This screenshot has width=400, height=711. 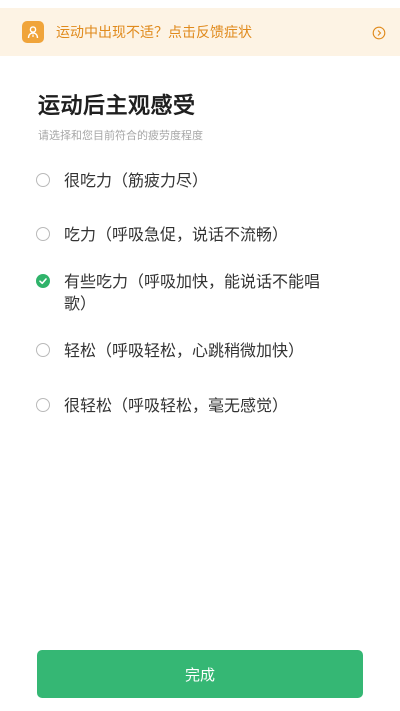 What do you see at coordinates (176, 405) in the screenshot?
I see `option-label: 很轻松（呼吸轻松，毫无感觉）` at bounding box center [176, 405].